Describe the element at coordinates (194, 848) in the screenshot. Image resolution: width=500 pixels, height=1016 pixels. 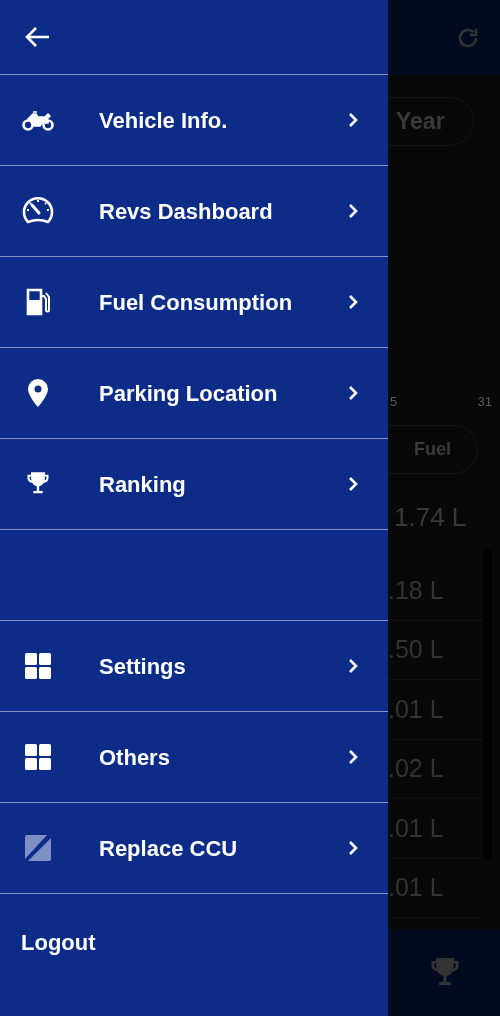
I see `menu-item: Replace CCU` at that location.